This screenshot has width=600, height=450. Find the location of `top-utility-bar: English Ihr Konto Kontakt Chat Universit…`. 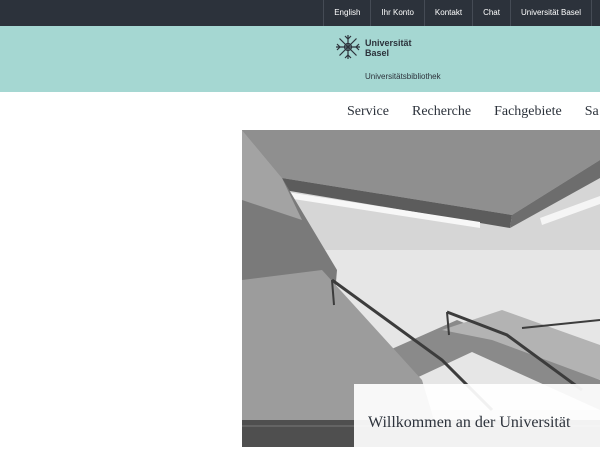

top-utility-bar: English Ihr Konto Kontakt Chat Universit… is located at coordinates (300, 13).